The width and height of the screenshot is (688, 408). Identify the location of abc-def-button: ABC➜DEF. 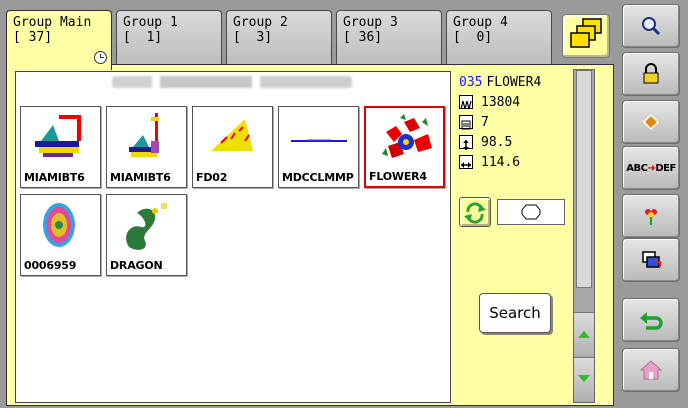
(651, 168).